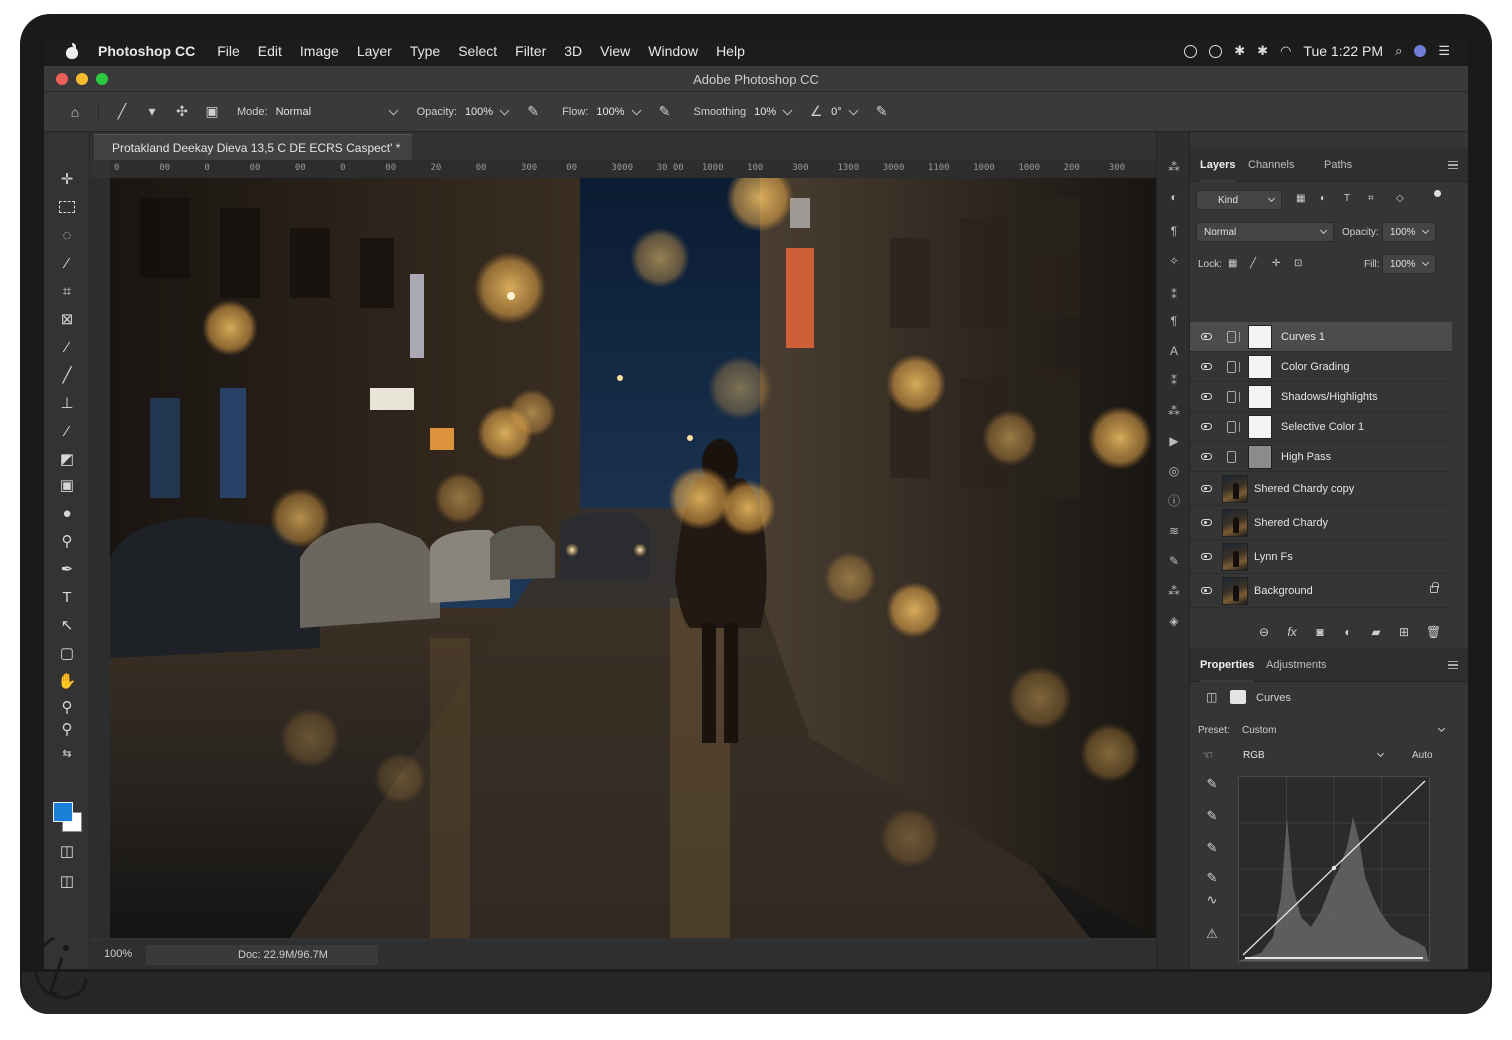  What do you see at coordinates (882, 112) in the screenshot?
I see `pressure-size-icon: ✎` at bounding box center [882, 112].